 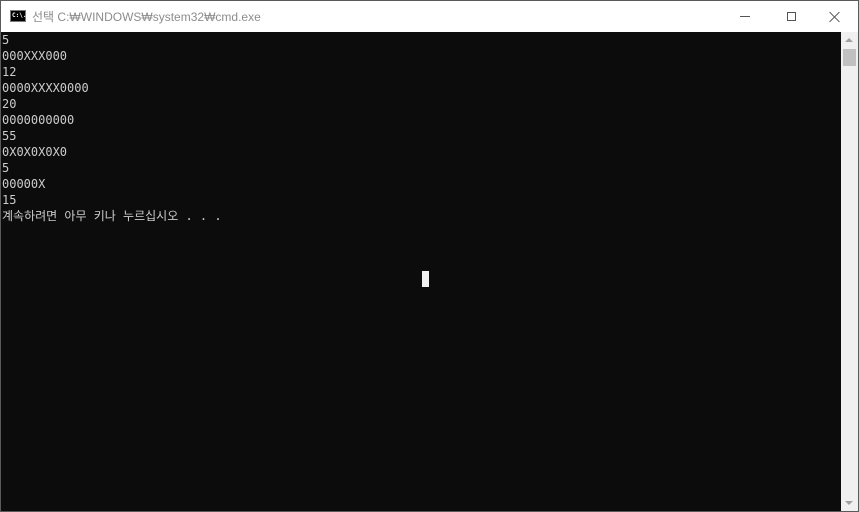 I want to click on scrollbar-thumb, so click(x=849, y=57).